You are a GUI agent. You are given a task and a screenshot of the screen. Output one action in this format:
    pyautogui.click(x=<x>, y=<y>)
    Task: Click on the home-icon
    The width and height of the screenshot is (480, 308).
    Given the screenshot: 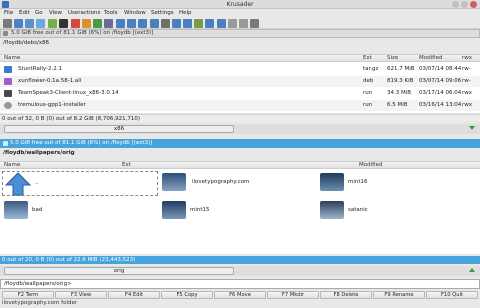 What is the action you would take?
    pyautogui.click(x=29, y=23)
    